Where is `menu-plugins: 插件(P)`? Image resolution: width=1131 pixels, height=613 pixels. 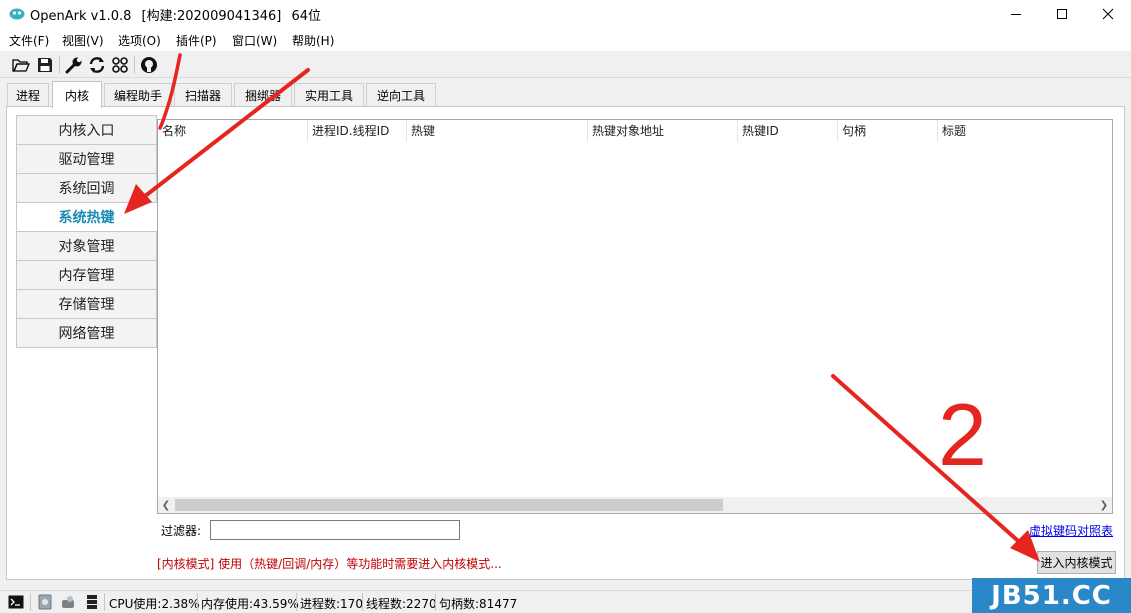
menu-plugins: 插件(P) is located at coordinates (196, 40).